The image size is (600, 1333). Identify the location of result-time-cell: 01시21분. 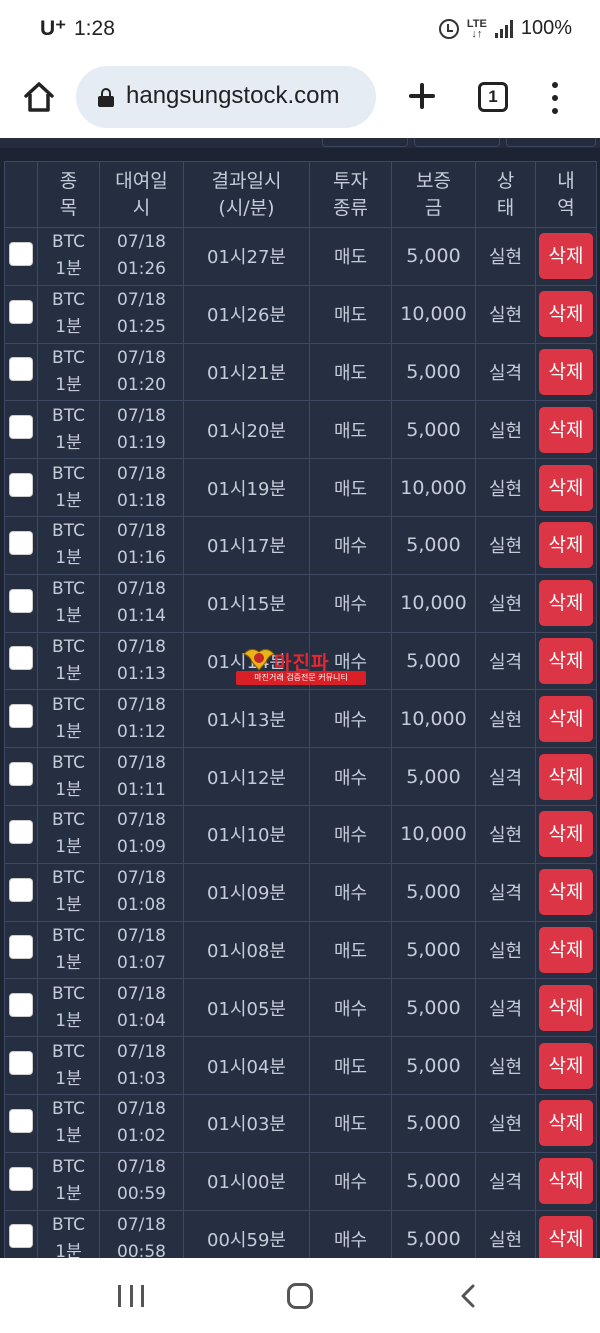
(246, 372).